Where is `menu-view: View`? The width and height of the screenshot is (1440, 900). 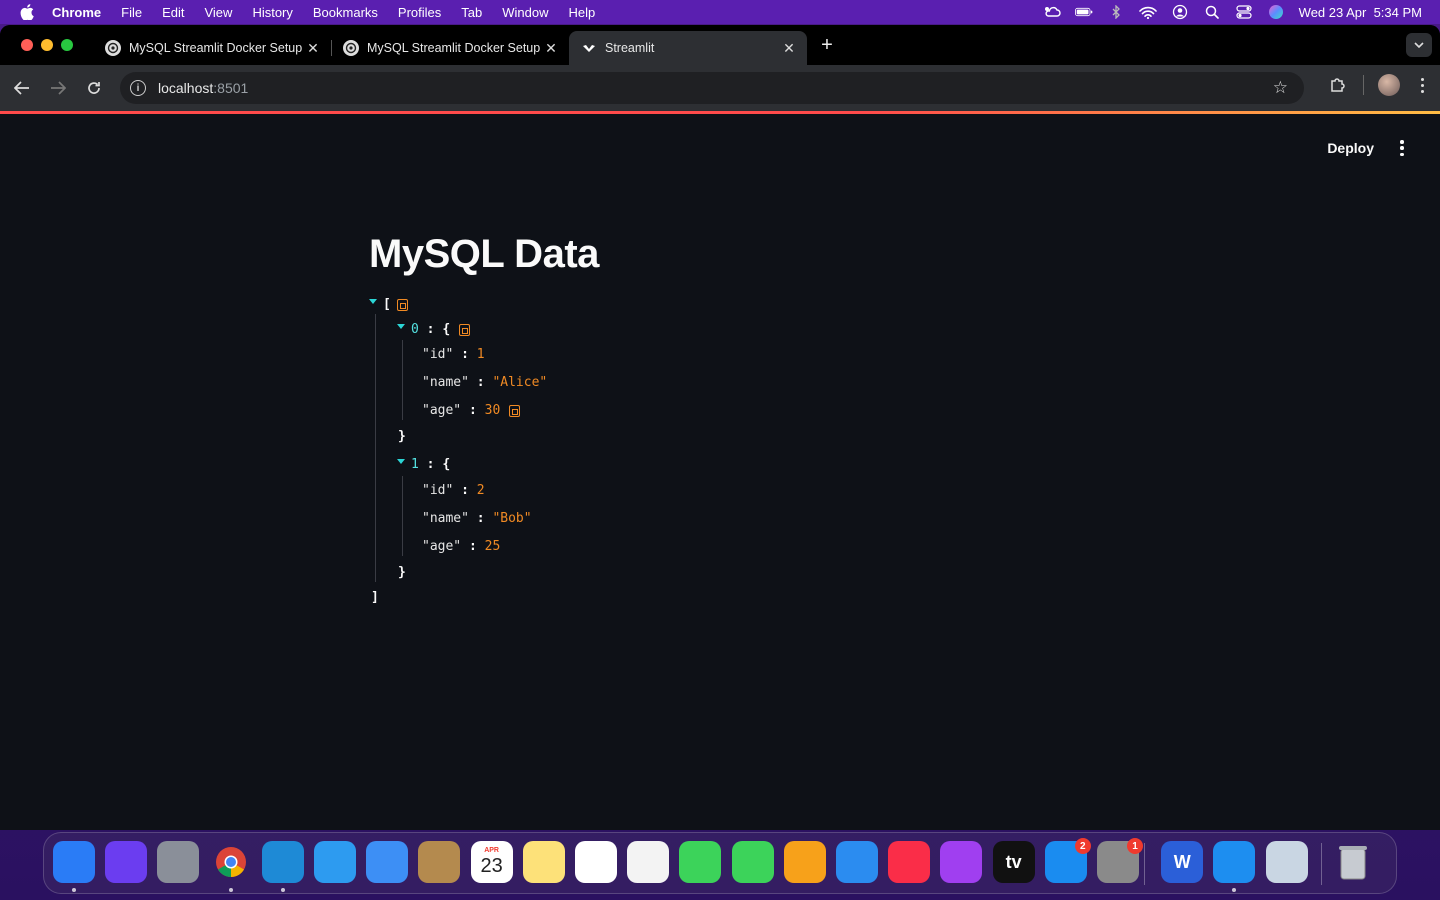
menu-view: View is located at coordinates (218, 12).